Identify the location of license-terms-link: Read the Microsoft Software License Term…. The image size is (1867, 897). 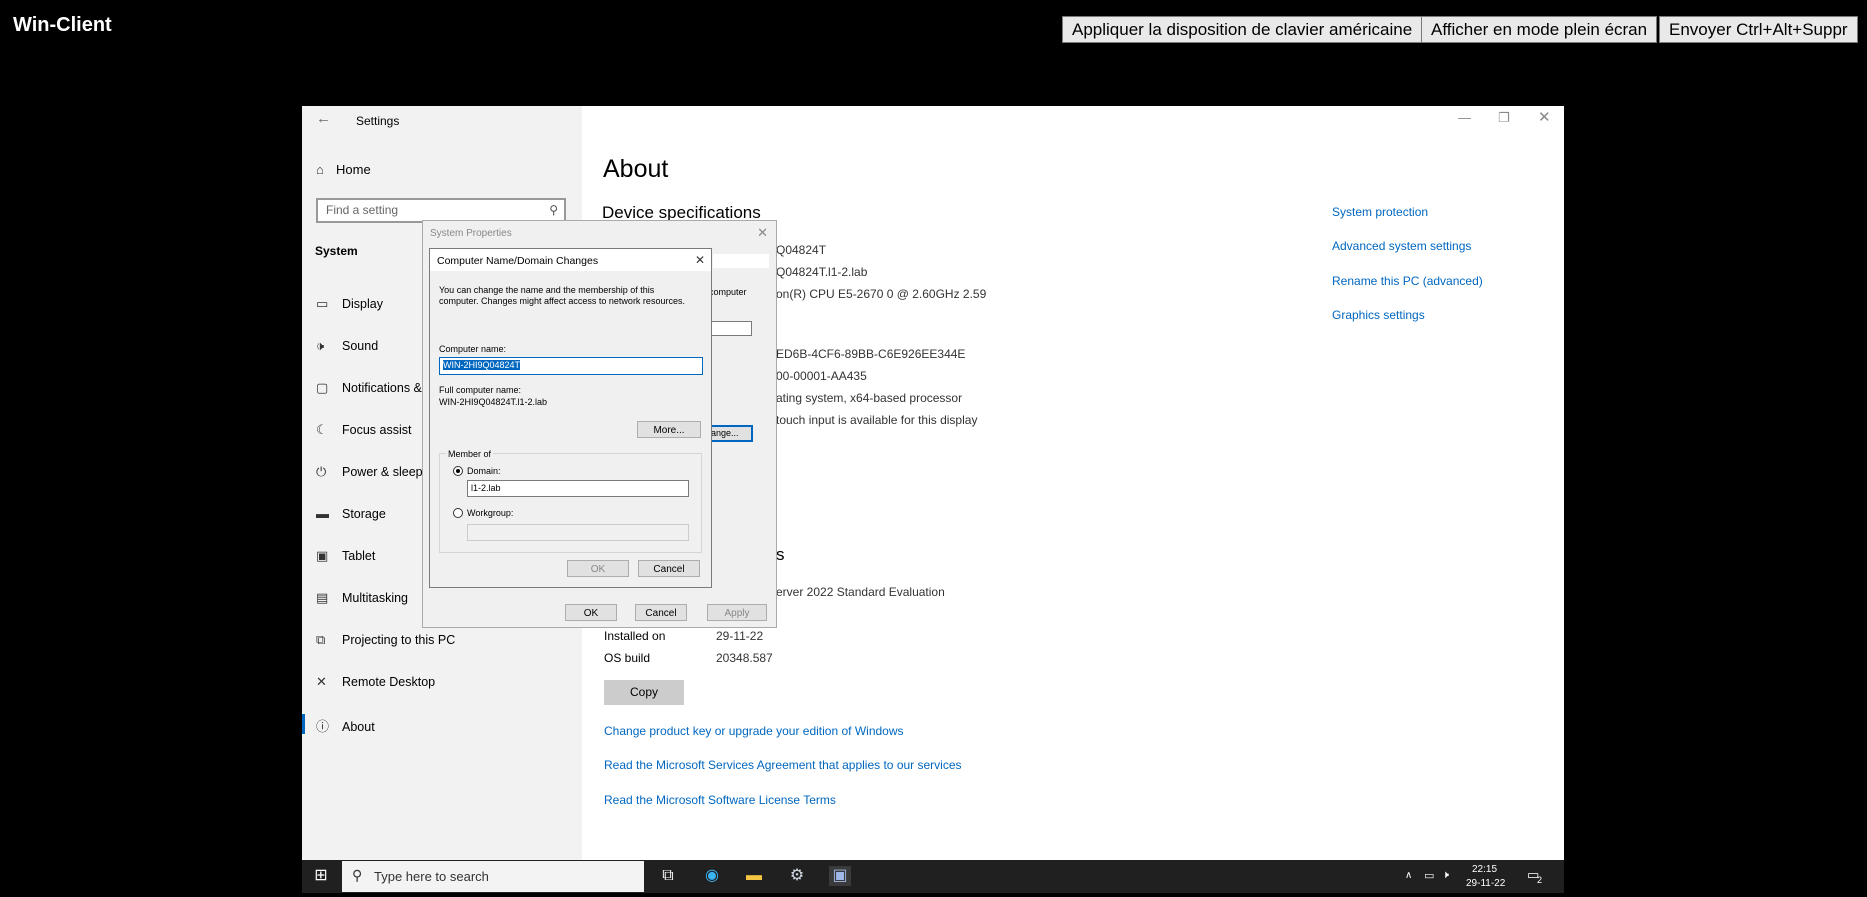
(720, 800).